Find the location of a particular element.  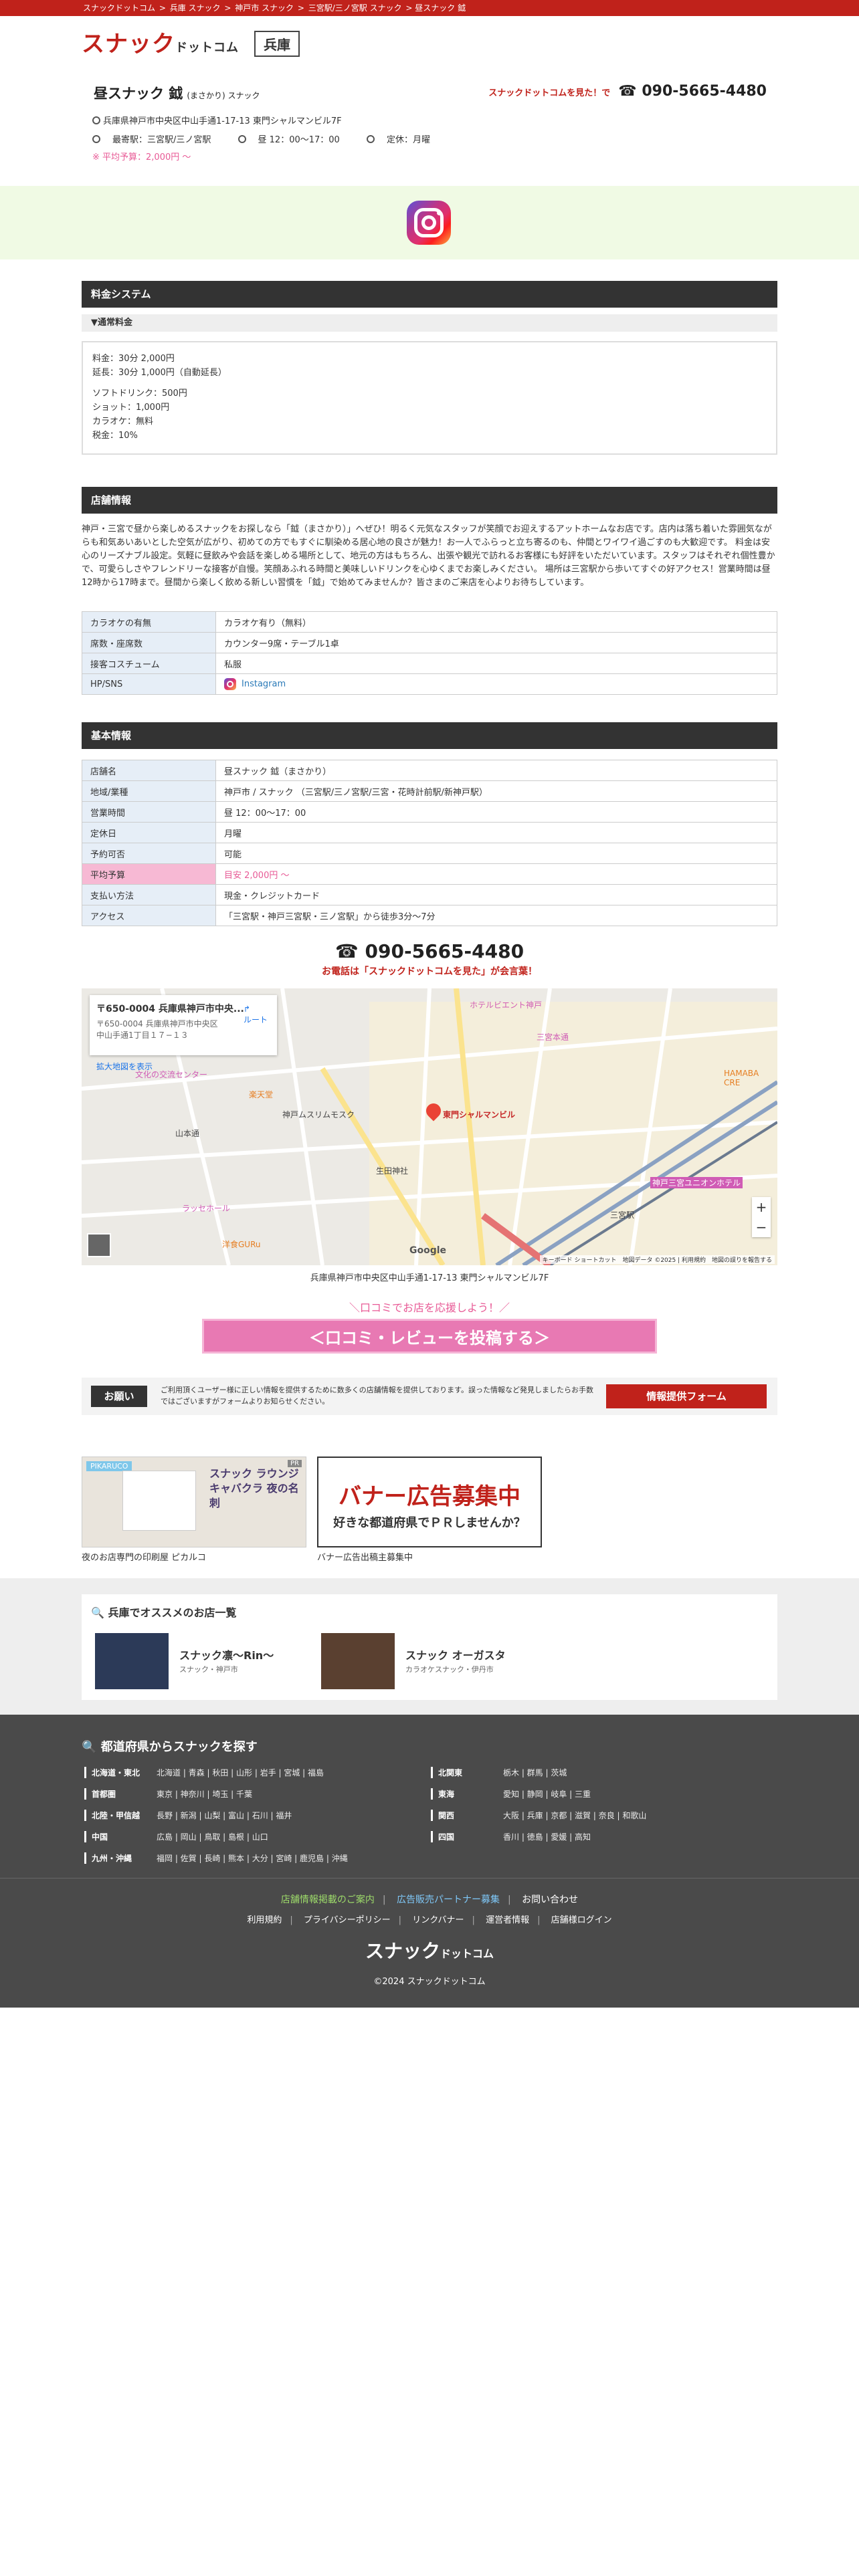

hours-info: 昼 12：00〜17：00 is located at coordinates (294, 140).